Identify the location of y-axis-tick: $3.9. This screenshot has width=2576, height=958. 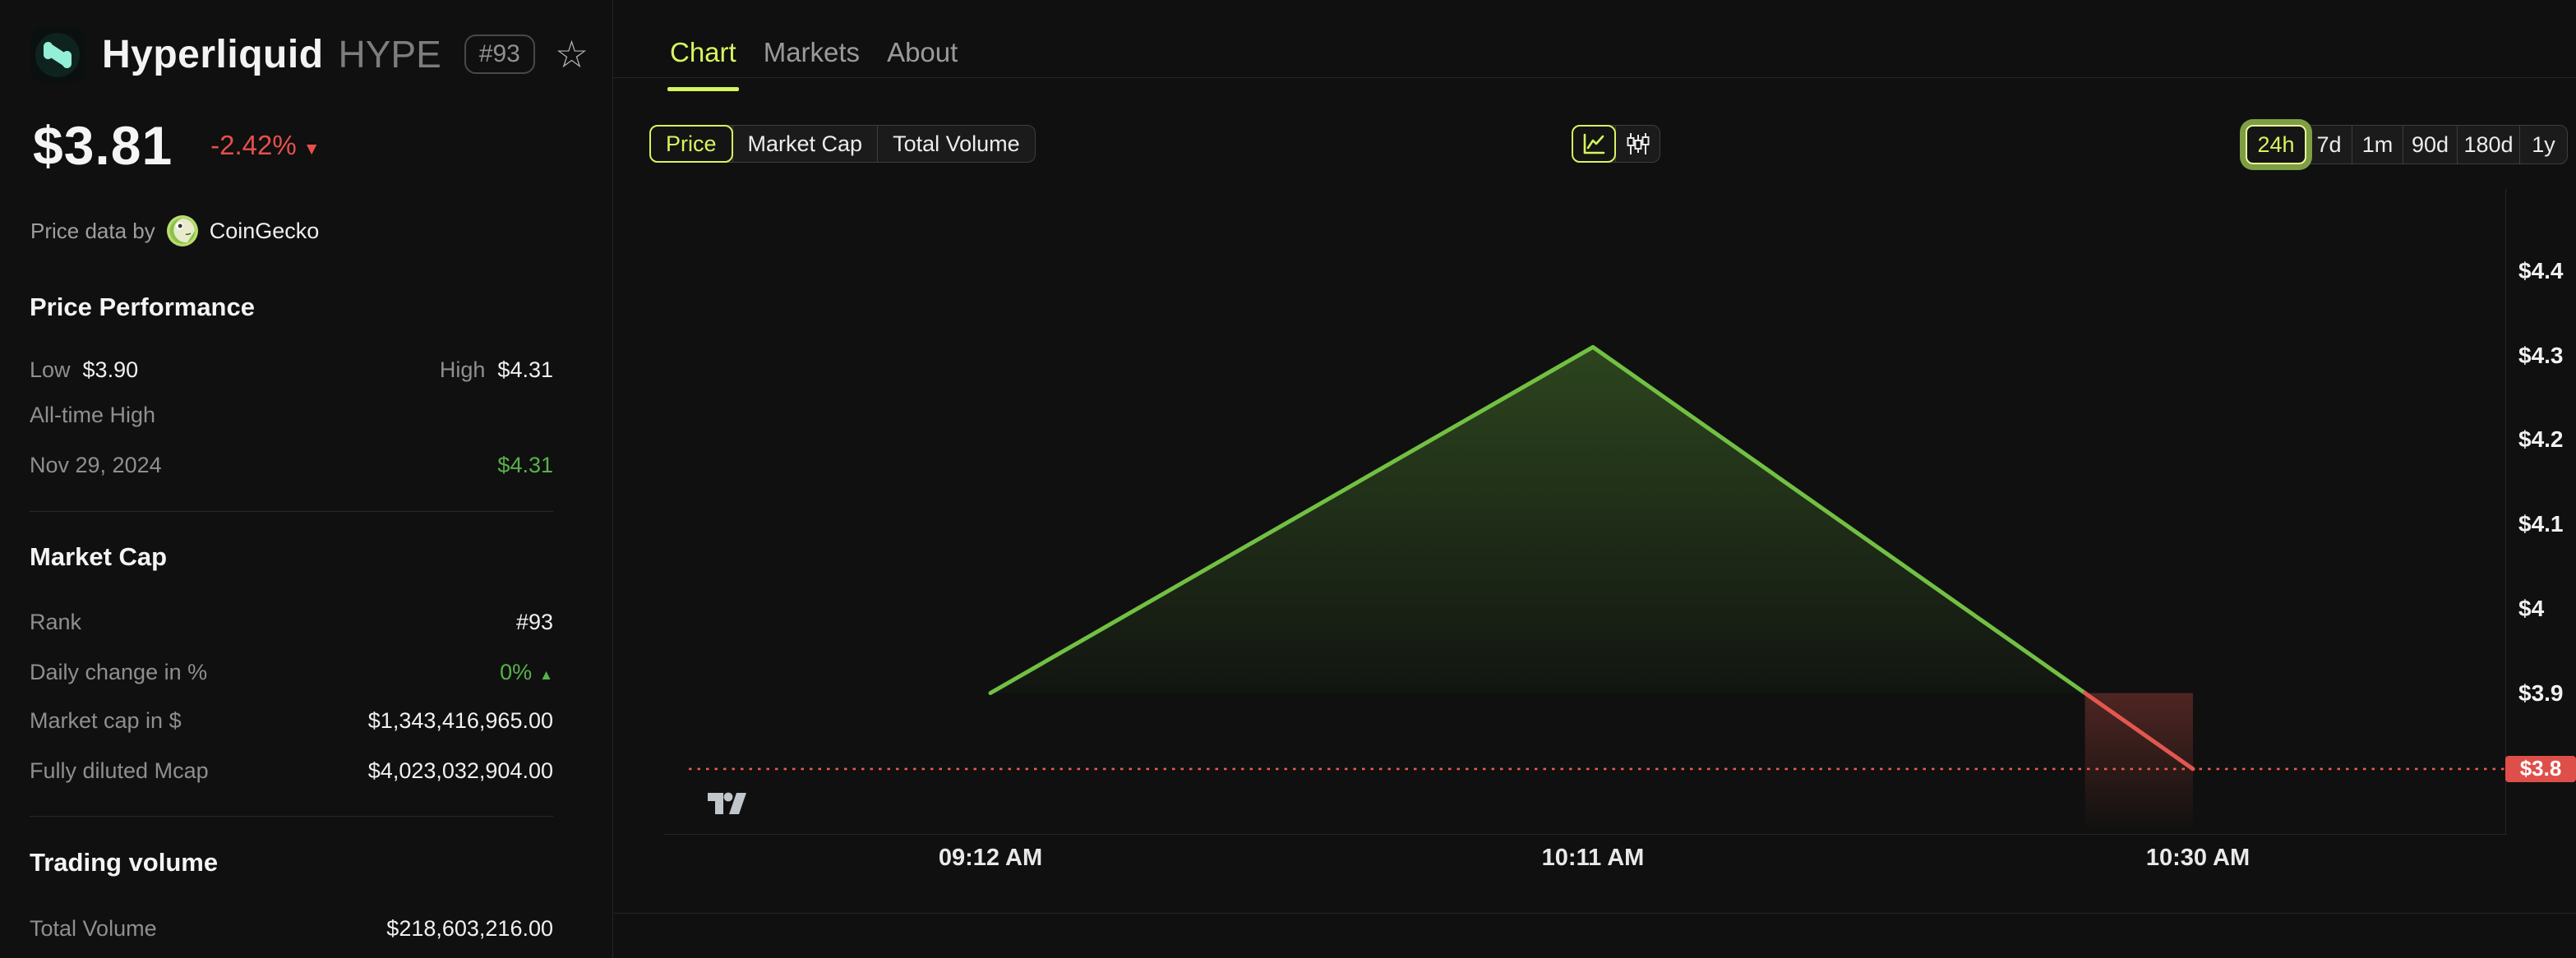
(2541, 692).